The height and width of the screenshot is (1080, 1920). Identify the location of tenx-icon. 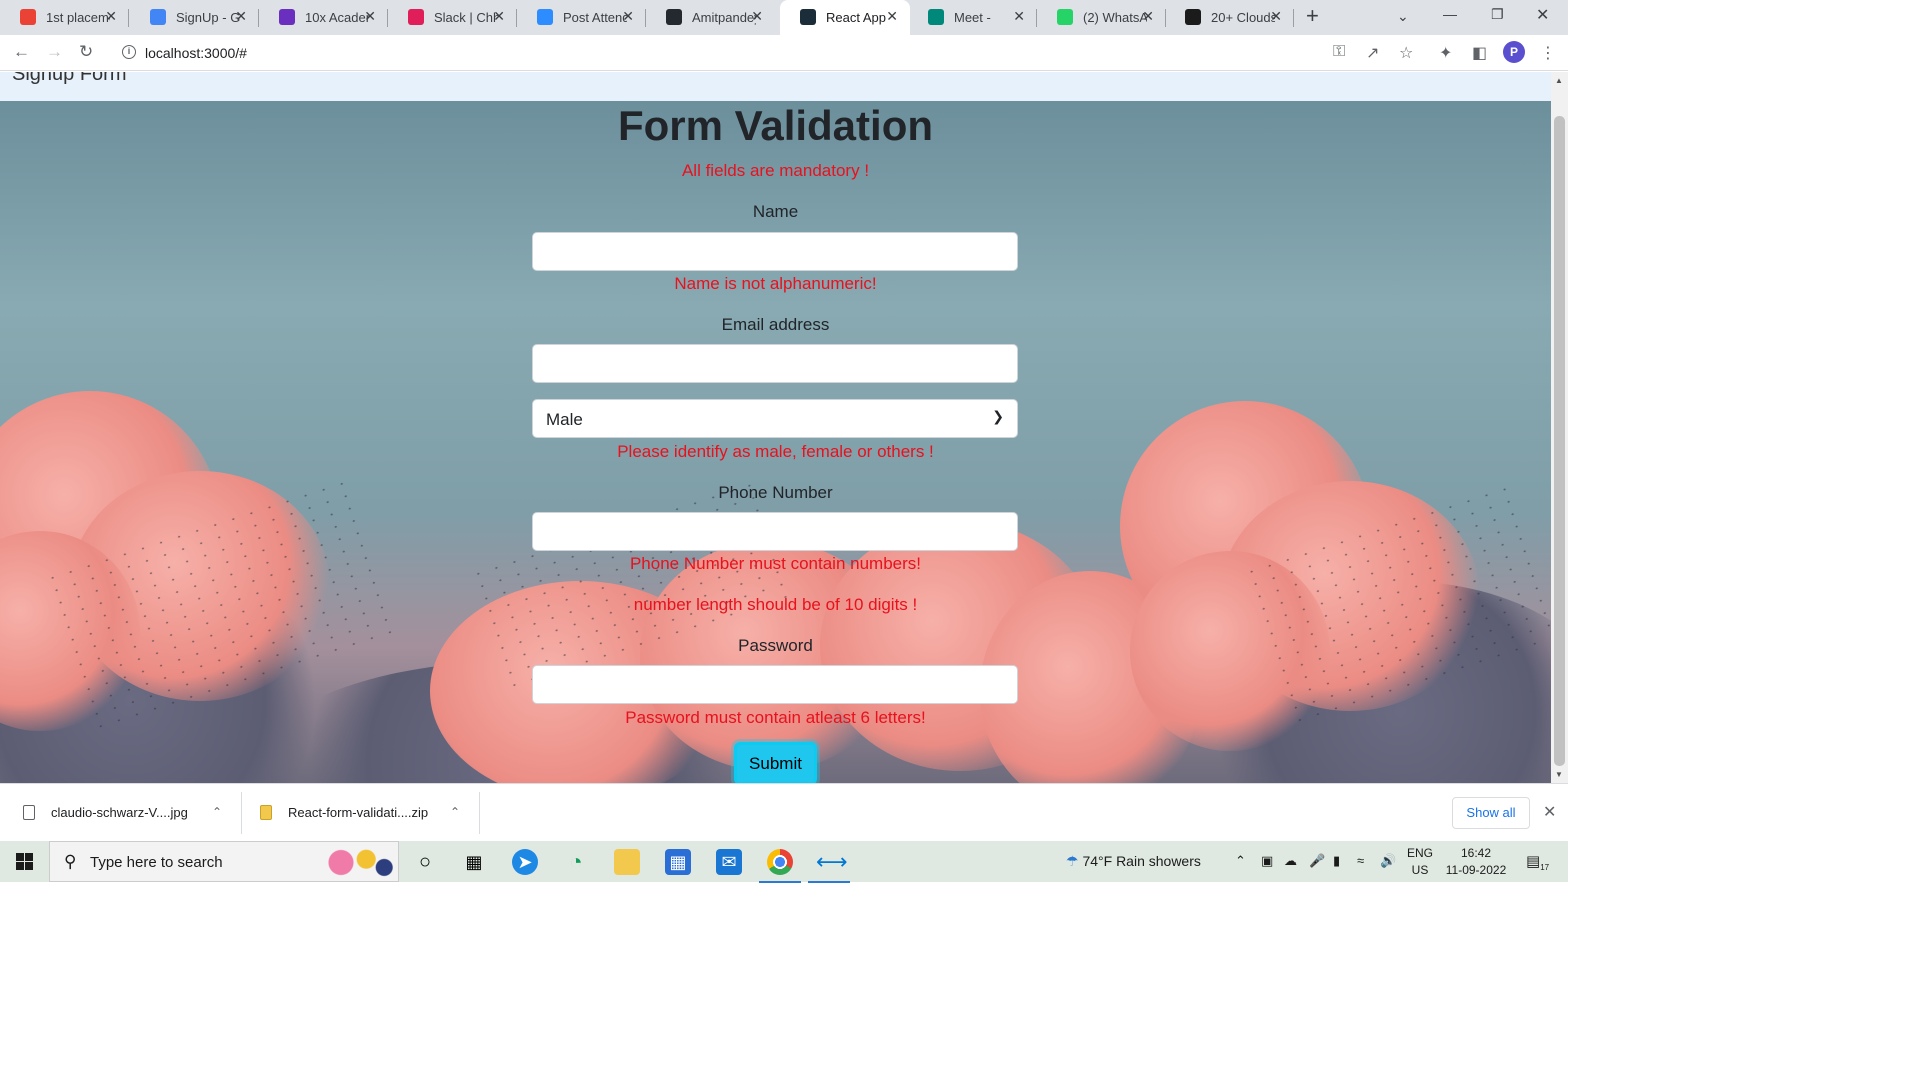
(287, 17).